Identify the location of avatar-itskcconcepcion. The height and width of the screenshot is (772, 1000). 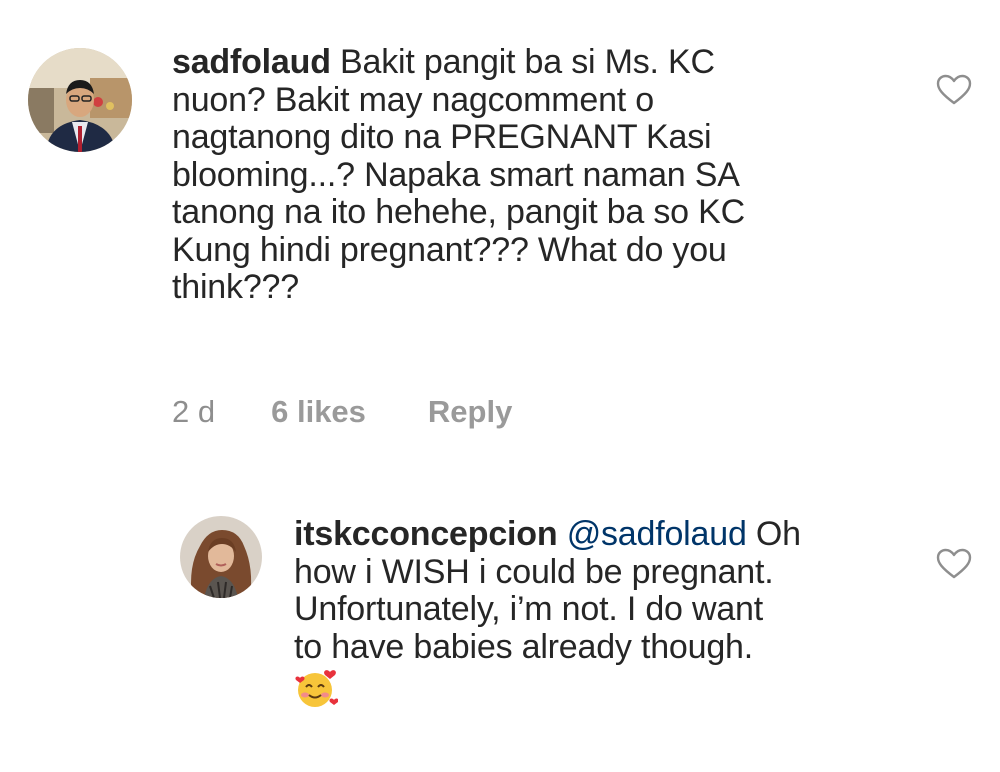
(221, 557).